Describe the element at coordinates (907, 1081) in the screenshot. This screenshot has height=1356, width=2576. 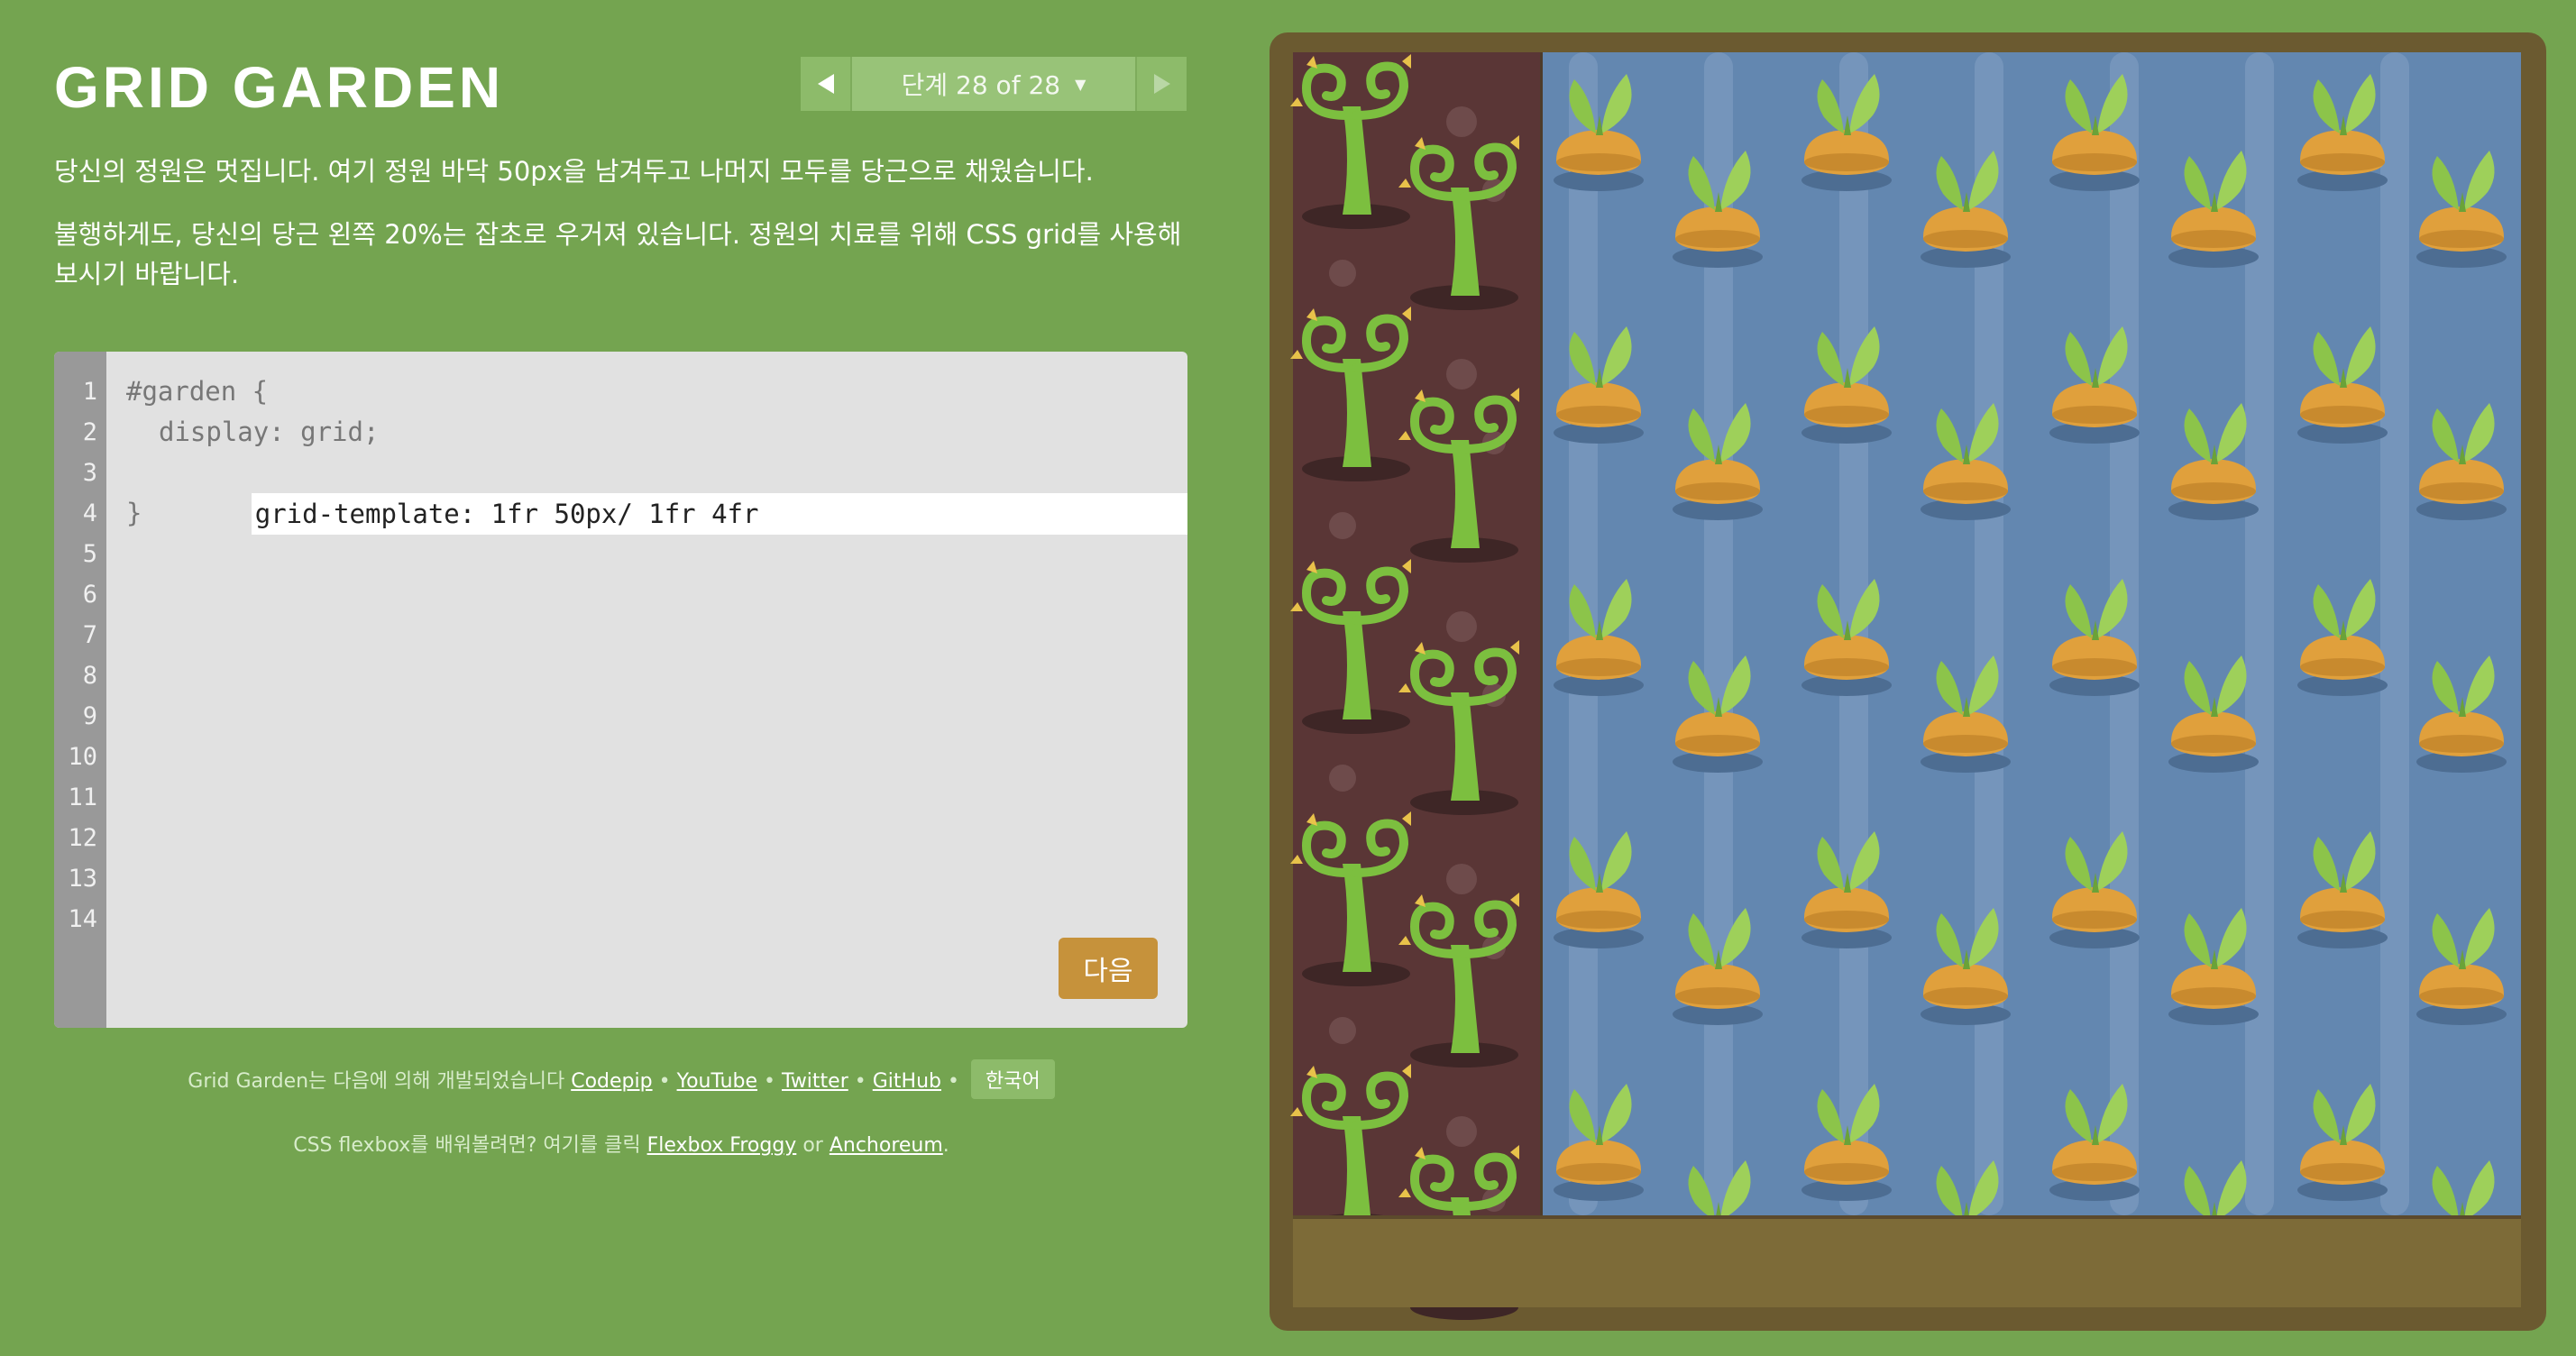
I see `github-link: GitHub` at that location.